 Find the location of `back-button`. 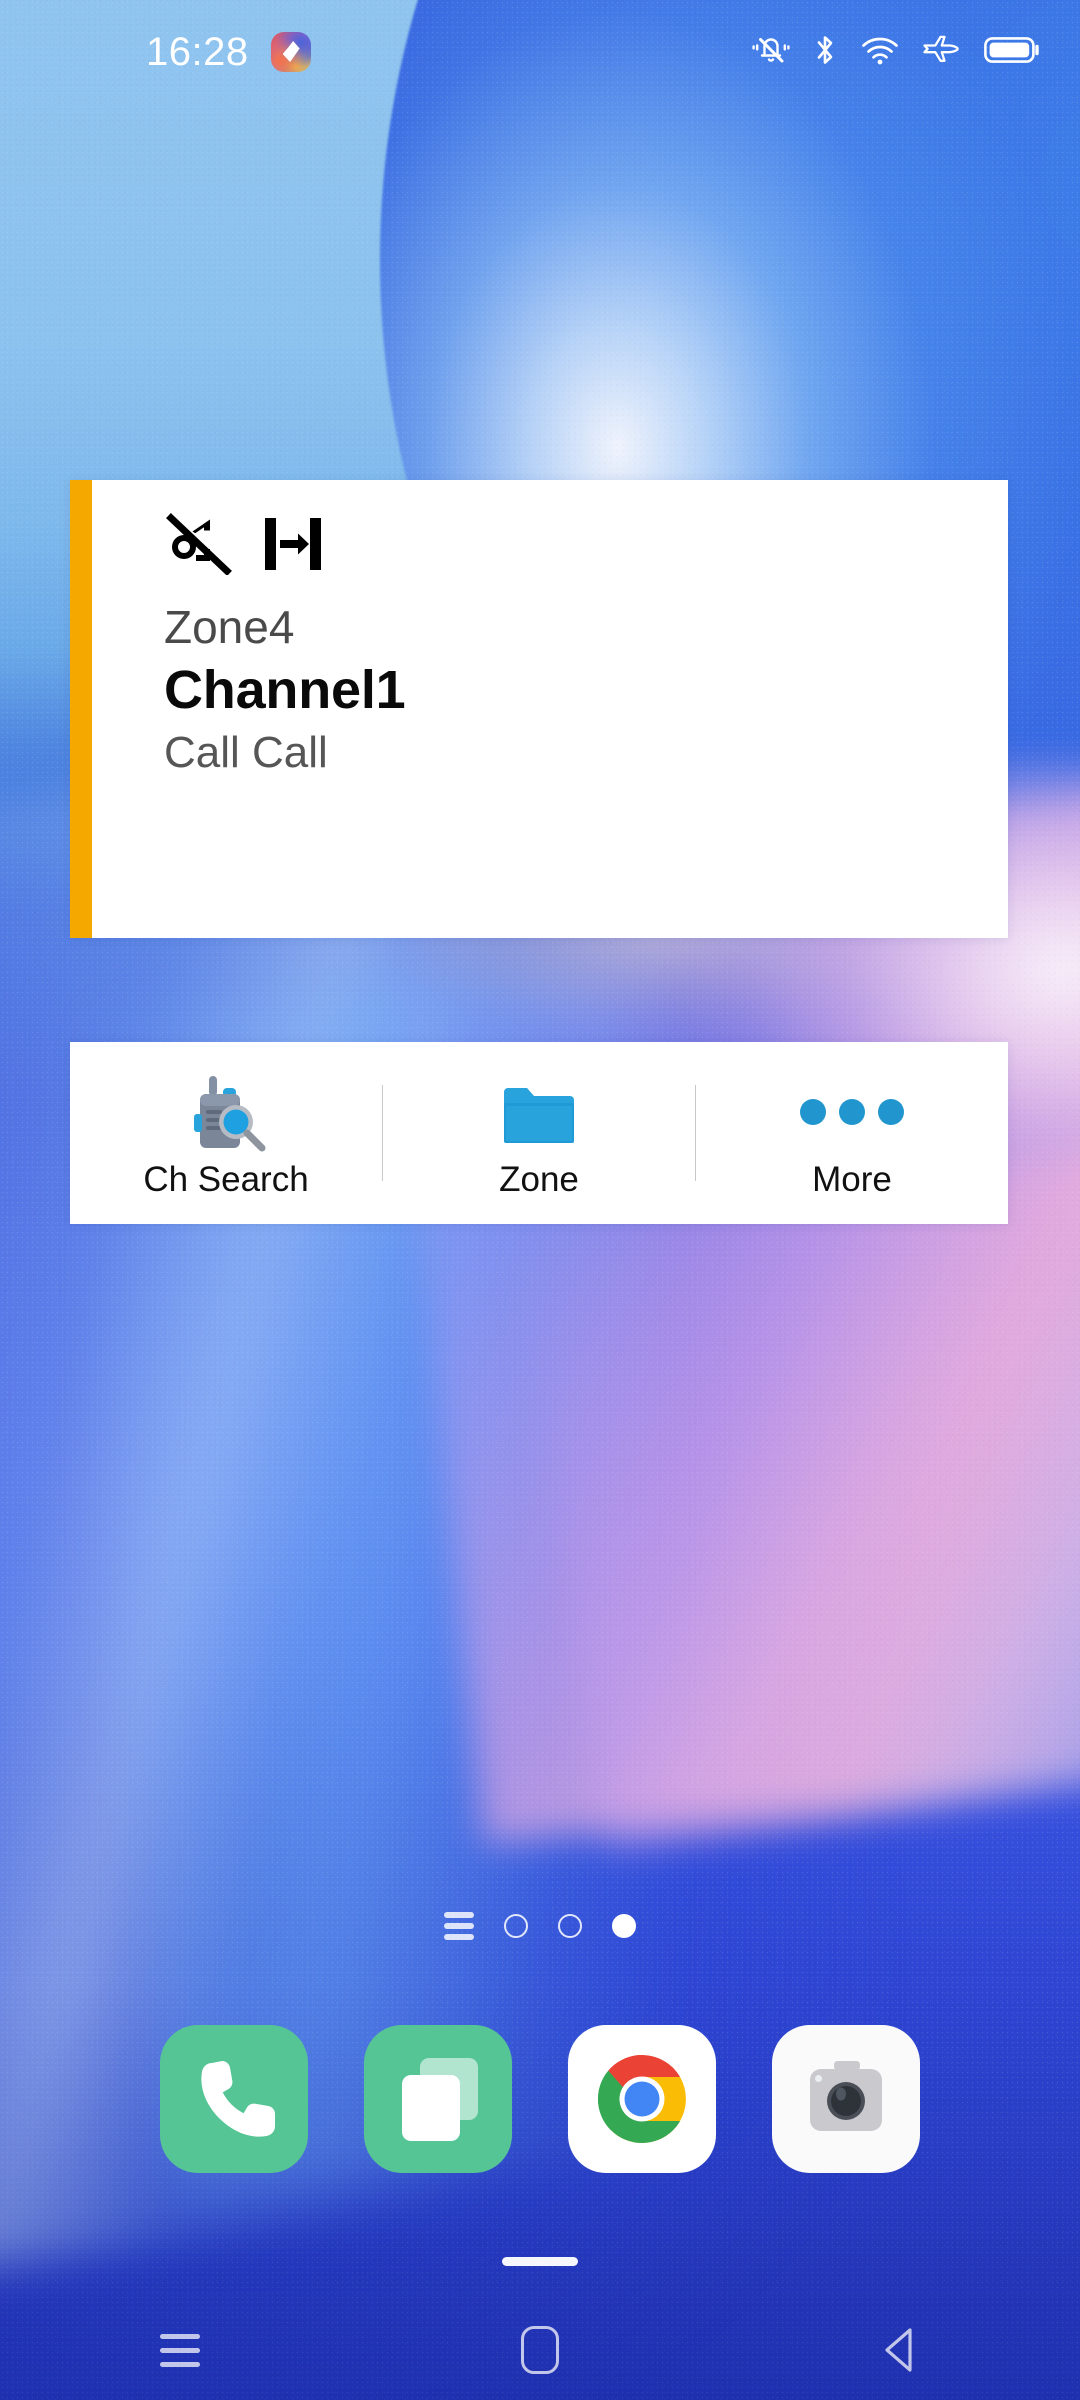

back-button is located at coordinates (900, 2350).